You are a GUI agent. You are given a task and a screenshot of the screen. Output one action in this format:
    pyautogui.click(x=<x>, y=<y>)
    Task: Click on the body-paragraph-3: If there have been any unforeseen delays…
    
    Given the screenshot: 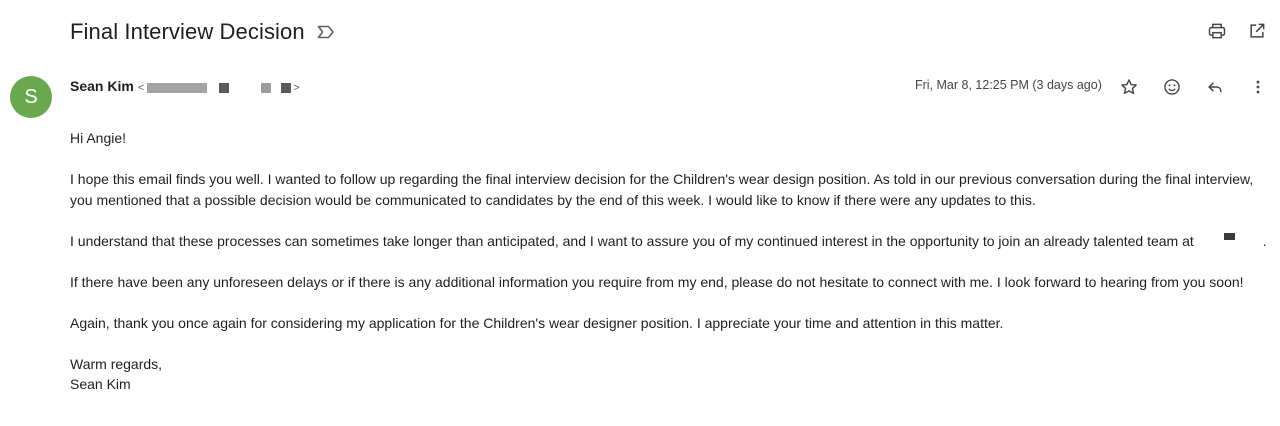 What is the action you would take?
    pyautogui.click(x=657, y=281)
    